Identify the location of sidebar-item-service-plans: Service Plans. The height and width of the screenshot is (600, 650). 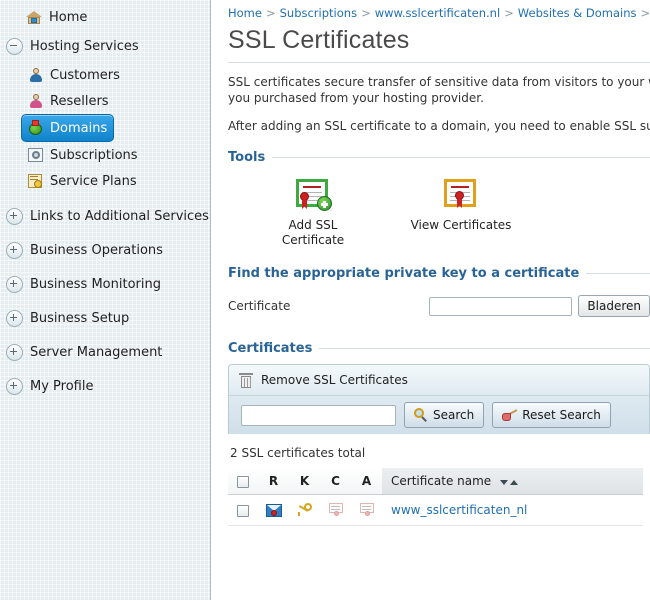
(116, 181).